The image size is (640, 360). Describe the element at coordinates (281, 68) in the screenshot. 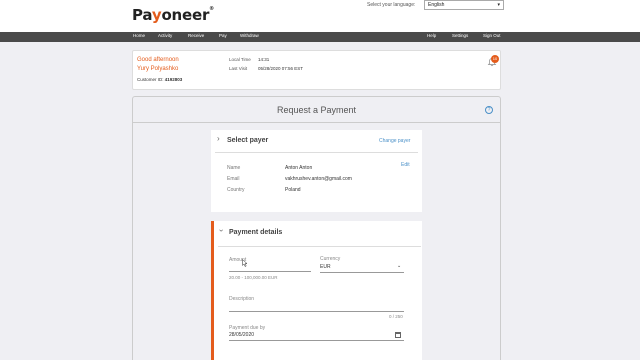

I see `last-visit-value: 05/28/2020 07:56 EST` at that location.